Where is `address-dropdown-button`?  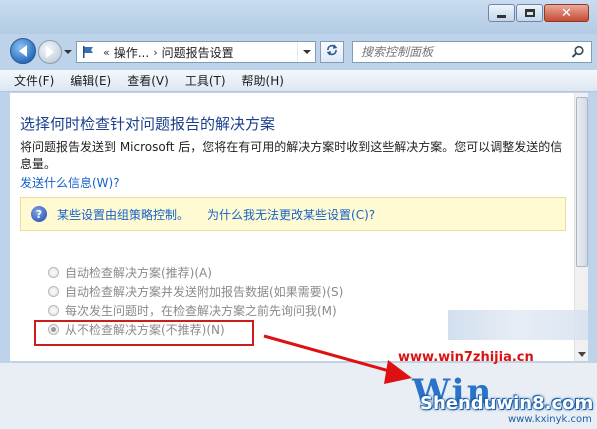
address-dropdown-button is located at coordinates (306, 52).